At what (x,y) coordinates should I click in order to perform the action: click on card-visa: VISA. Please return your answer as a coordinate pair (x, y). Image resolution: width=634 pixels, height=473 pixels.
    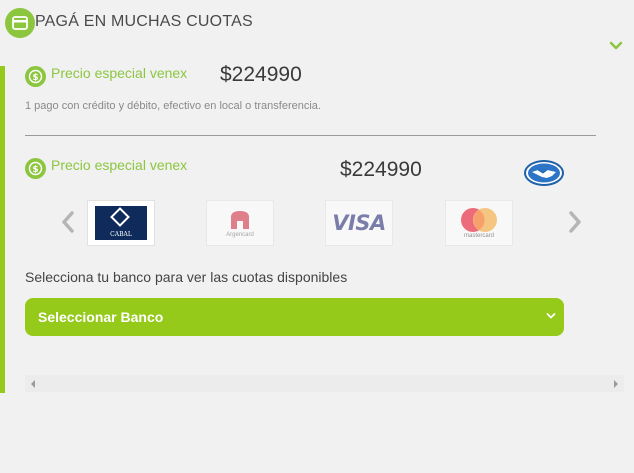
    Looking at the image, I should click on (359, 223).